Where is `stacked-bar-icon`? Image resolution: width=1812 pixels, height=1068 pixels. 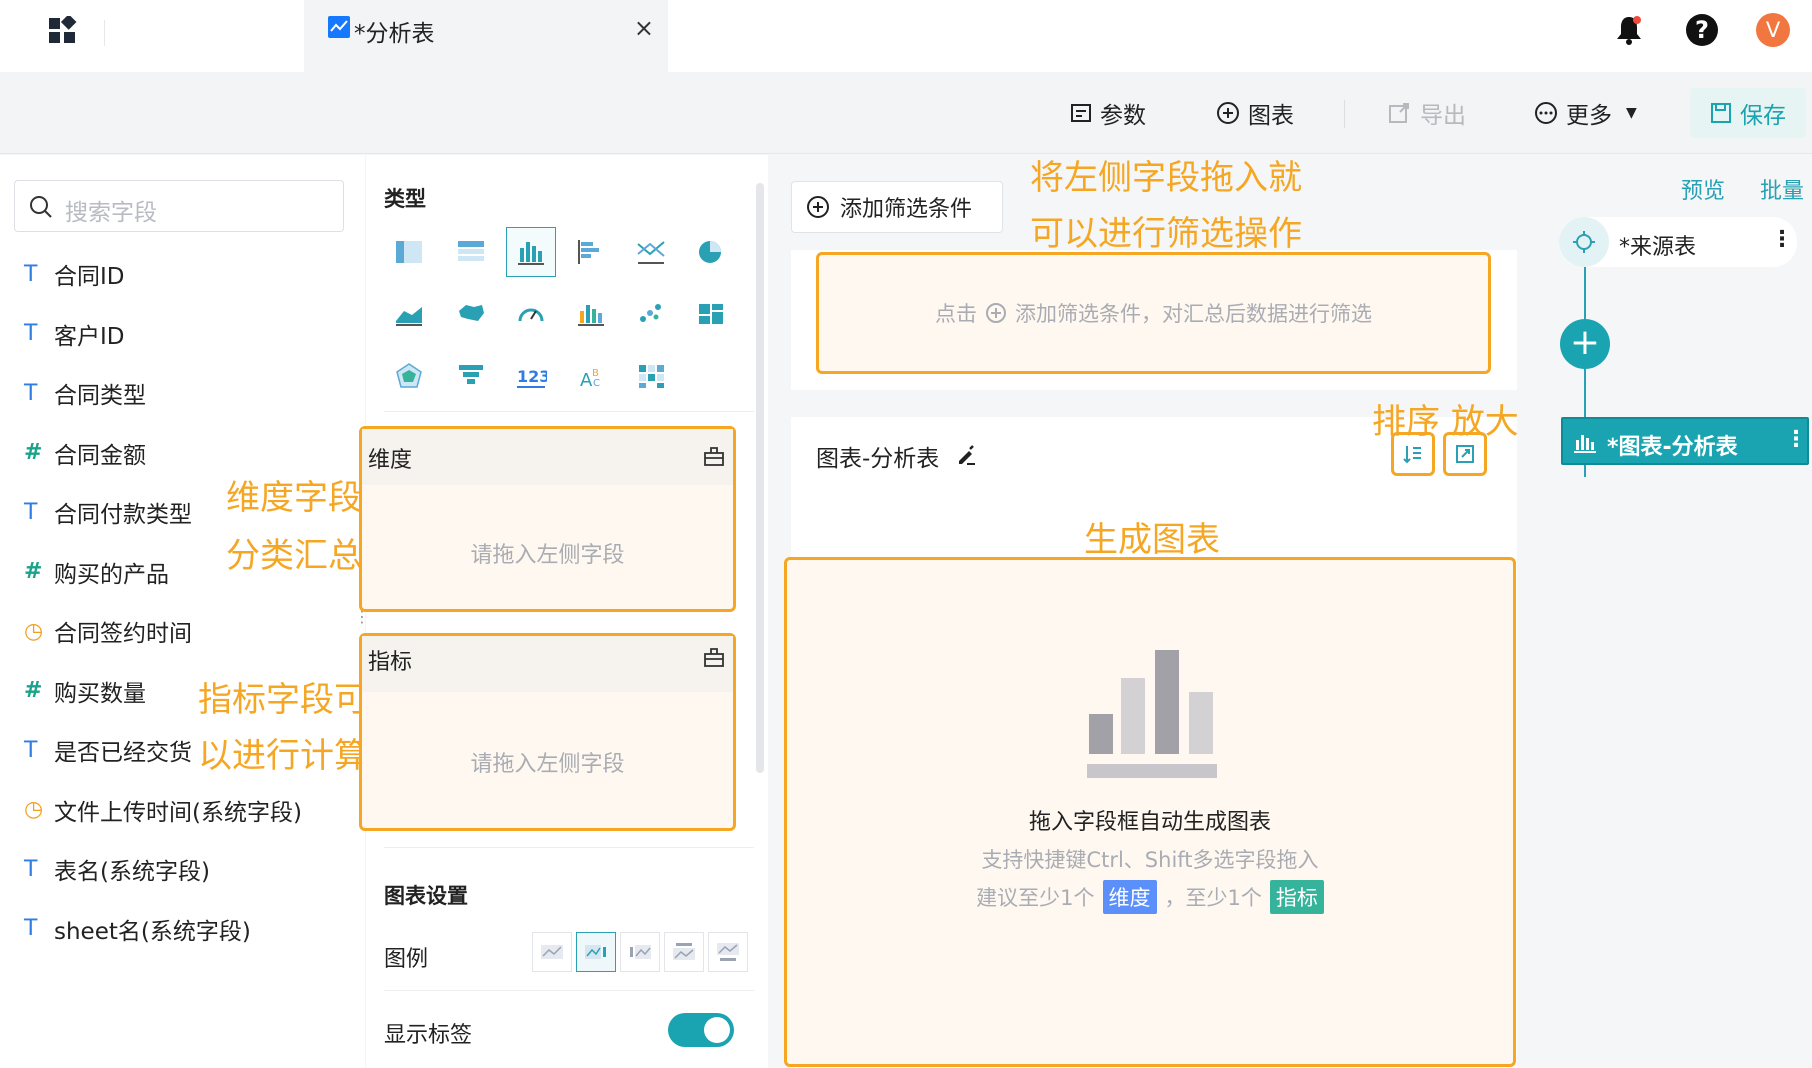 stacked-bar-icon is located at coordinates (591, 314).